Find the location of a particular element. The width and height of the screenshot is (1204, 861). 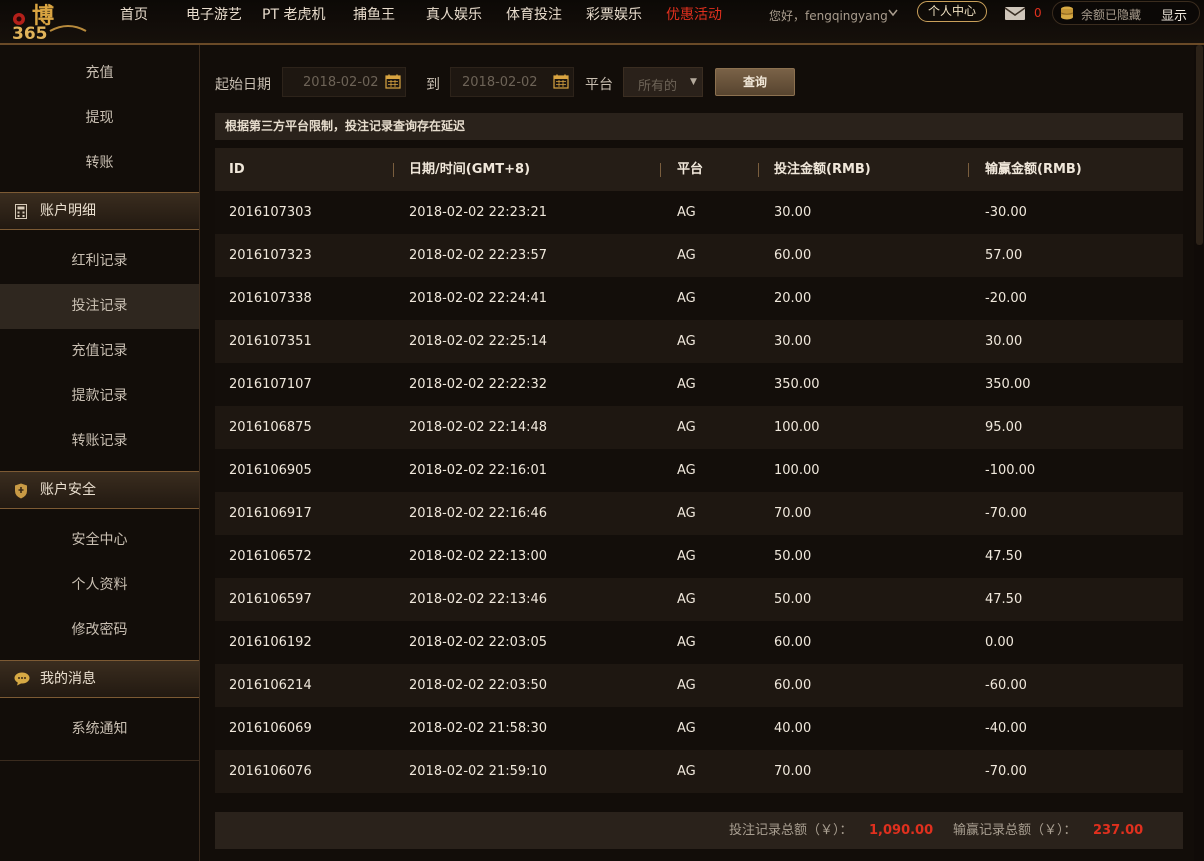

row-bet-amount: 40.00 is located at coordinates (793, 728).